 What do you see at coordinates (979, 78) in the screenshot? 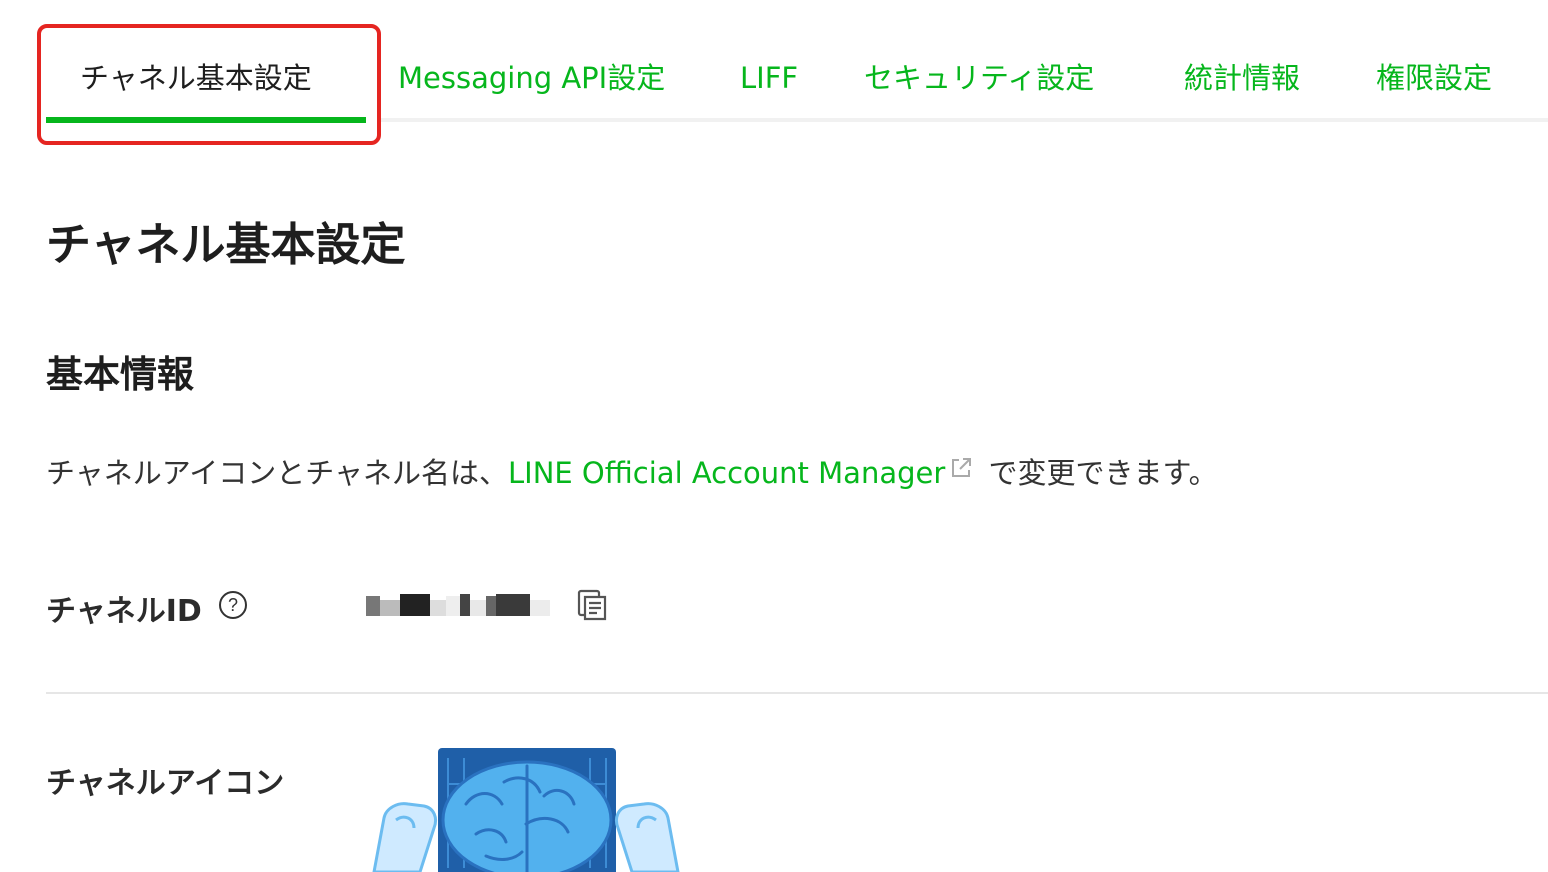
I see `tab-security-settings: セキュリティ設定` at bounding box center [979, 78].